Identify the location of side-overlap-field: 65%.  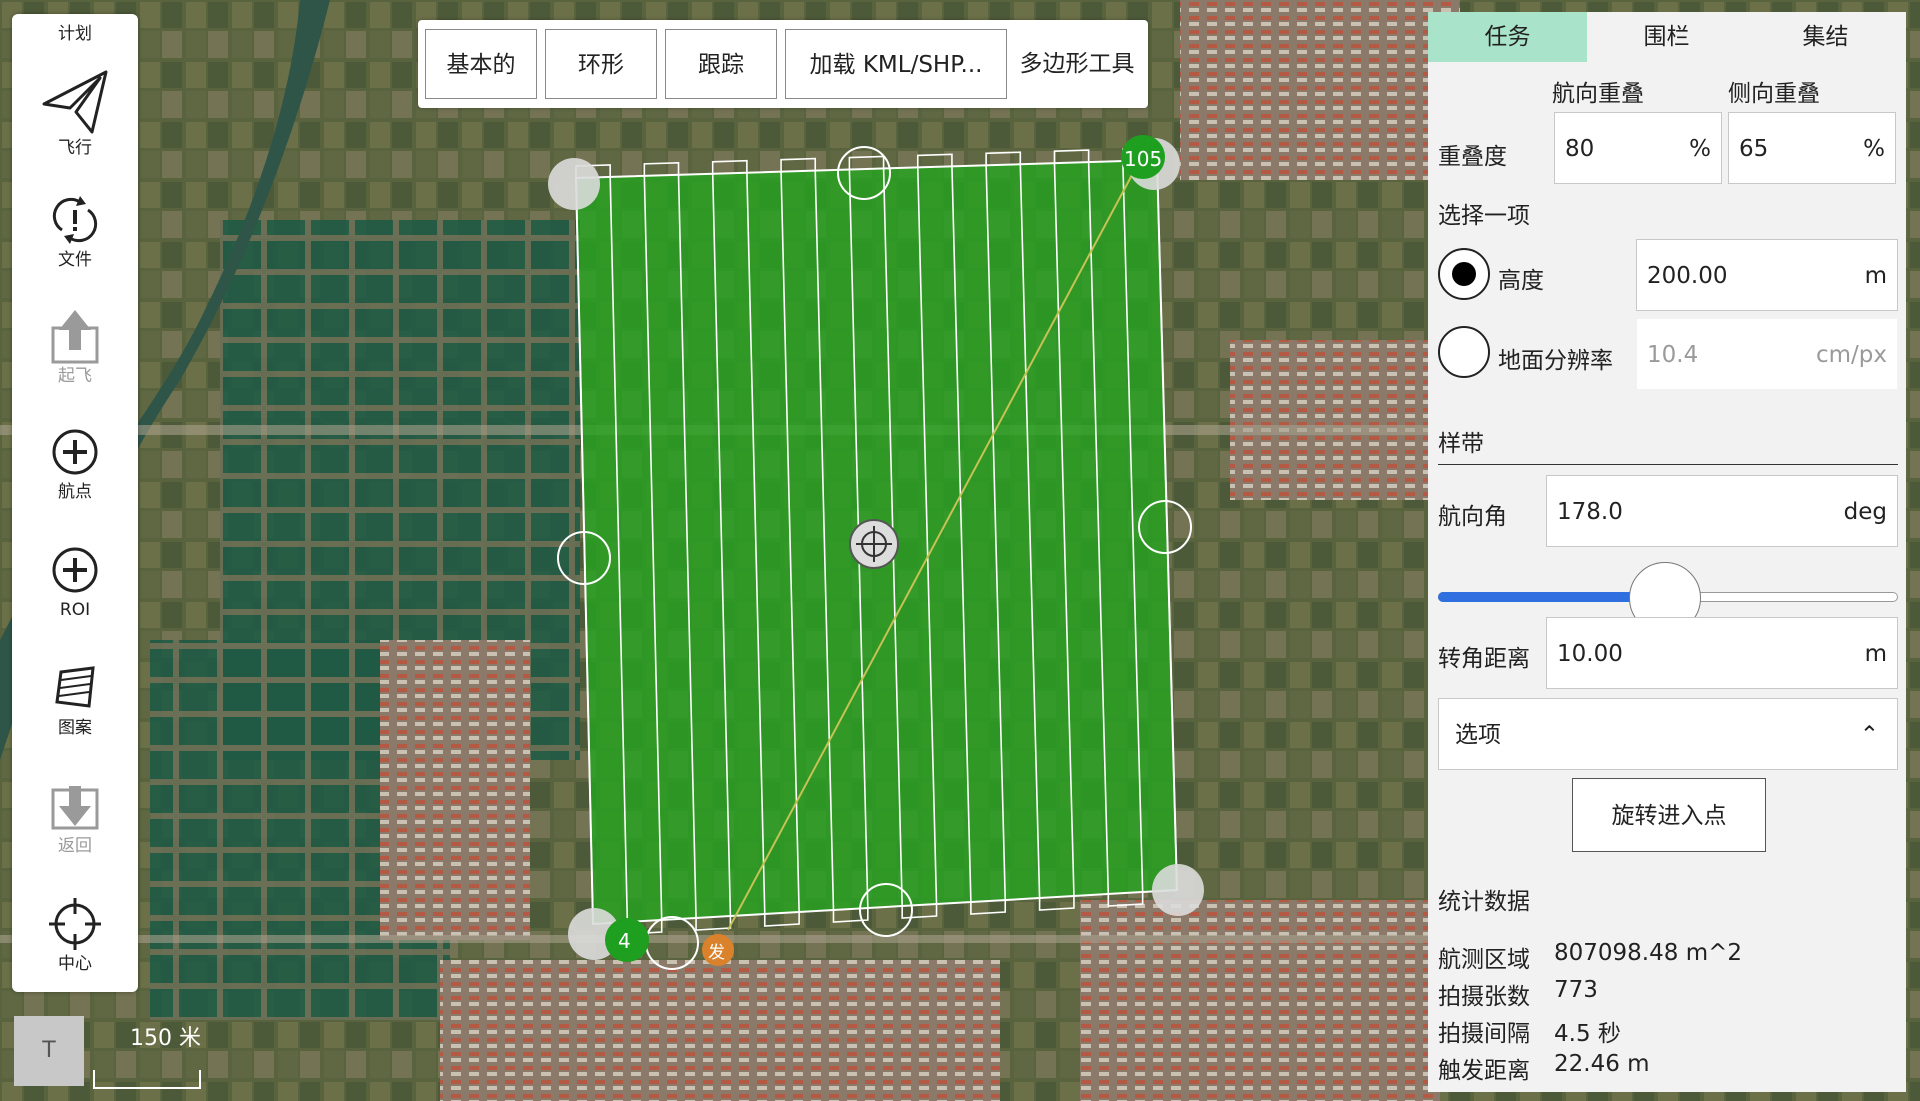
(1812, 148).